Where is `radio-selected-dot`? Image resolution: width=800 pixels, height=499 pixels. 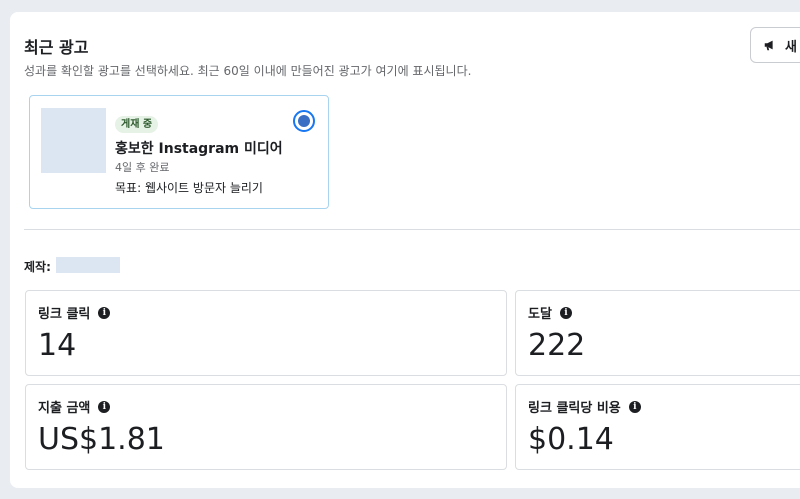
radio-selected-dot is located at coordinates (304, 121).